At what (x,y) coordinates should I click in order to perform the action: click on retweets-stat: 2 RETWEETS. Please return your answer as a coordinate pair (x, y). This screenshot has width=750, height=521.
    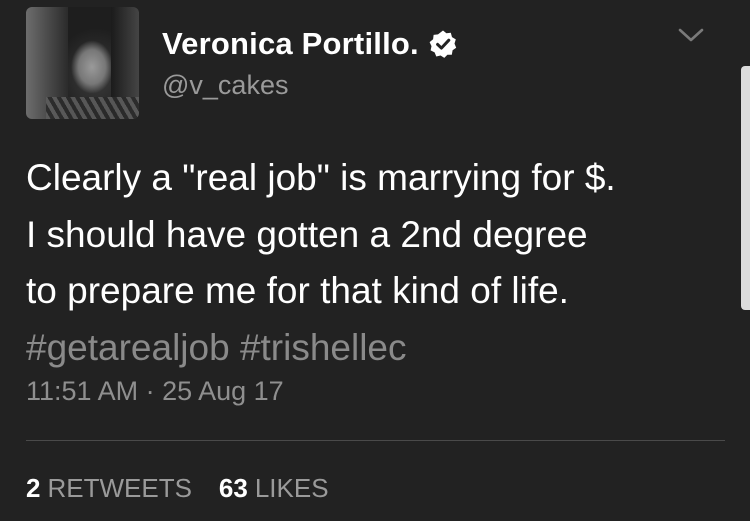
    Looking at the image, I should click on (109, 488).